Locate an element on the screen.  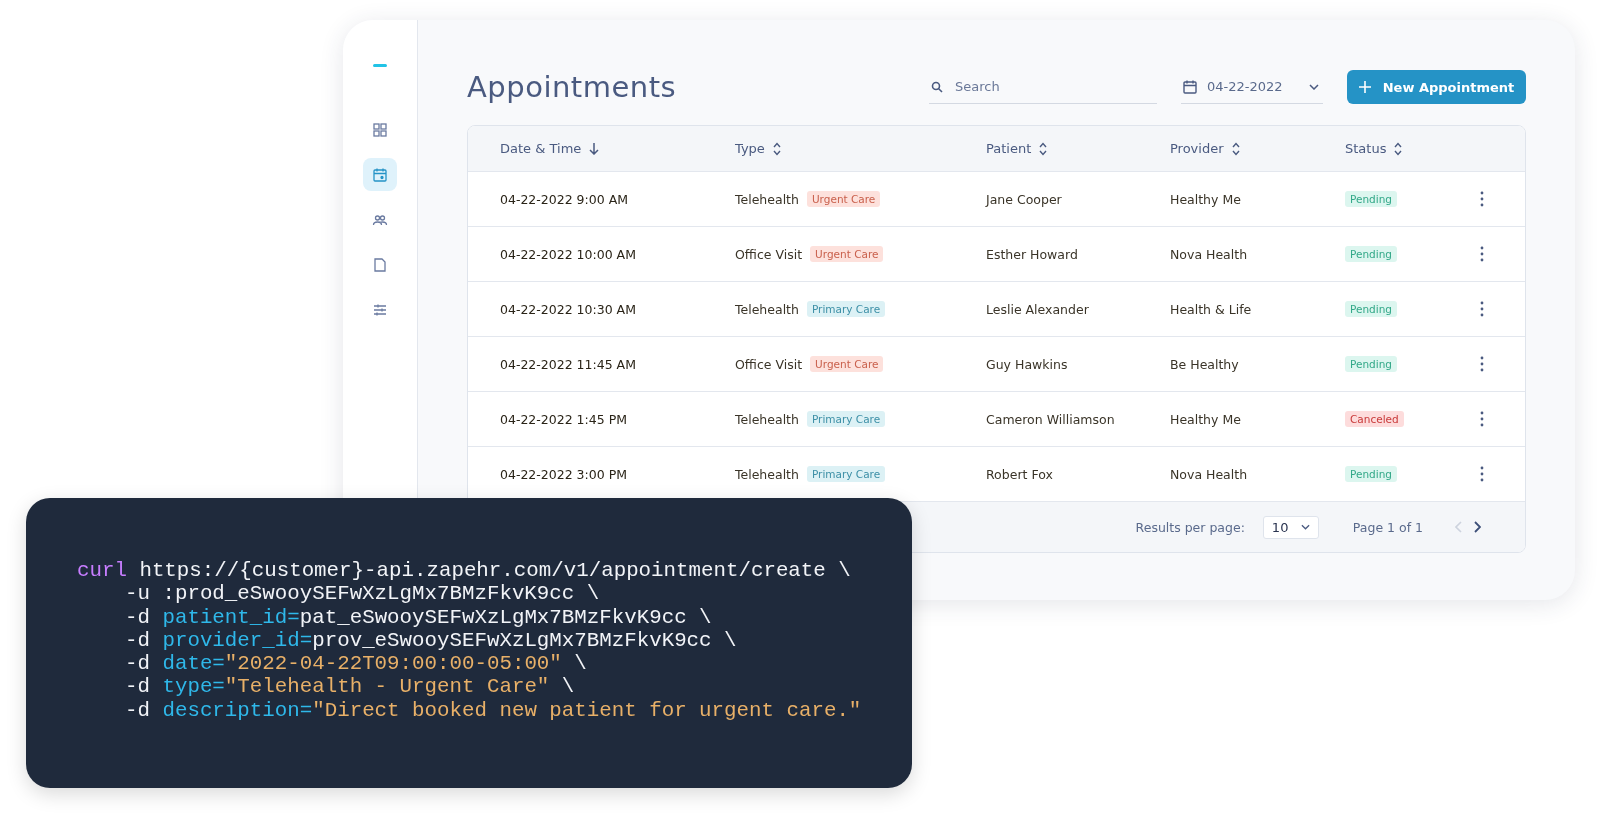
code-line: -d date="2022-04-22T09:00:00-05:00" \ is located at coordinates (356, 664).